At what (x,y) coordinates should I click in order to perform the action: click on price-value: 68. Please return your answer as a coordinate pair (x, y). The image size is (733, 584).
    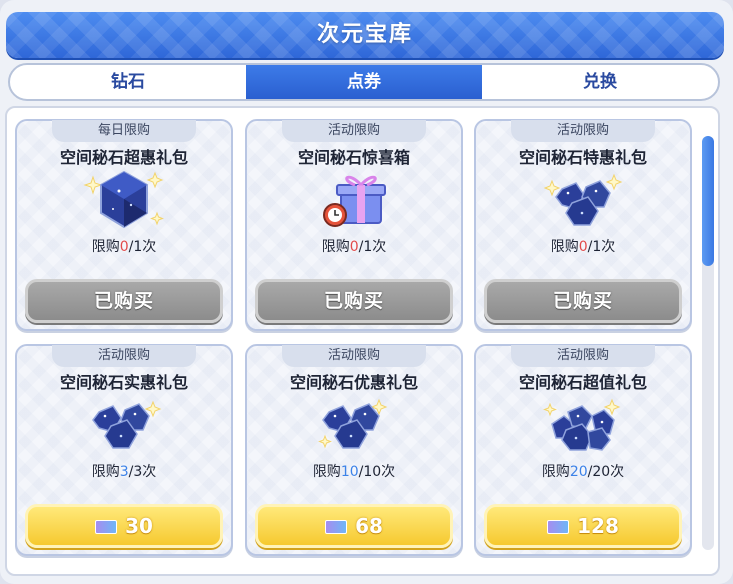
    Looking at the image, I should click on (369, 526).